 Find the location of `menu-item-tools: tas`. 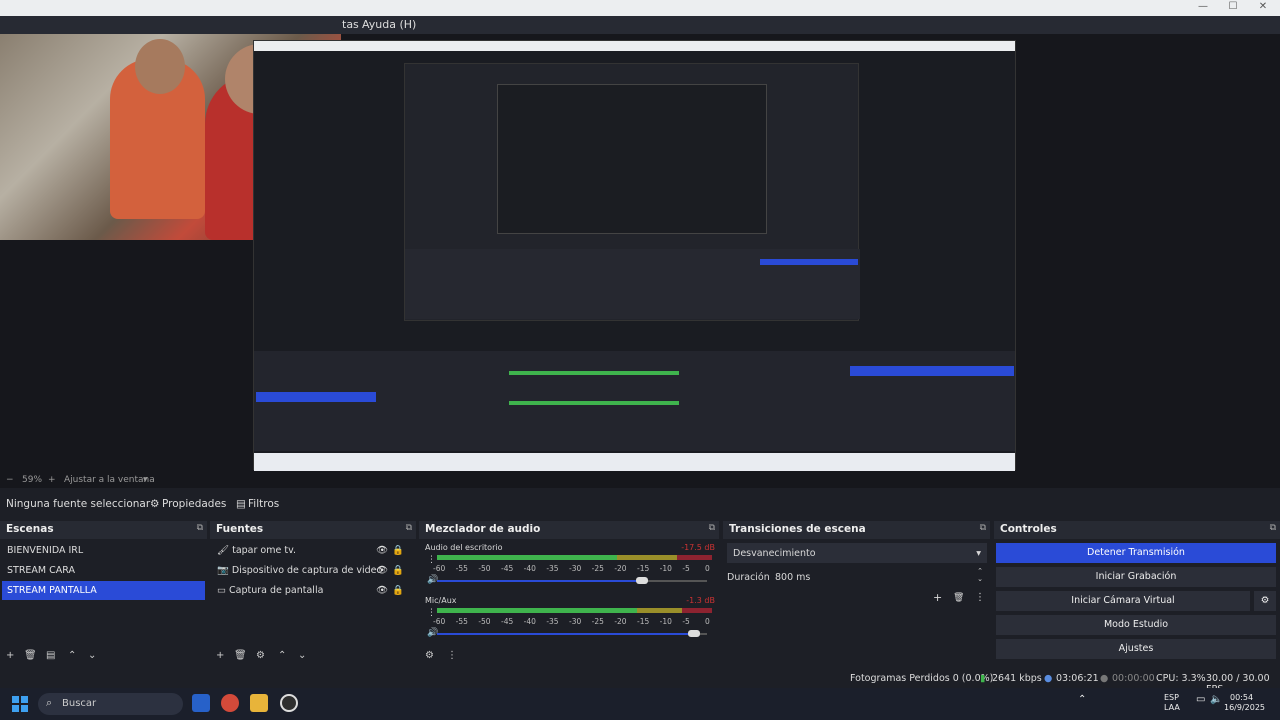

menu-item-tools: tas is located at coordinates (350, 24).